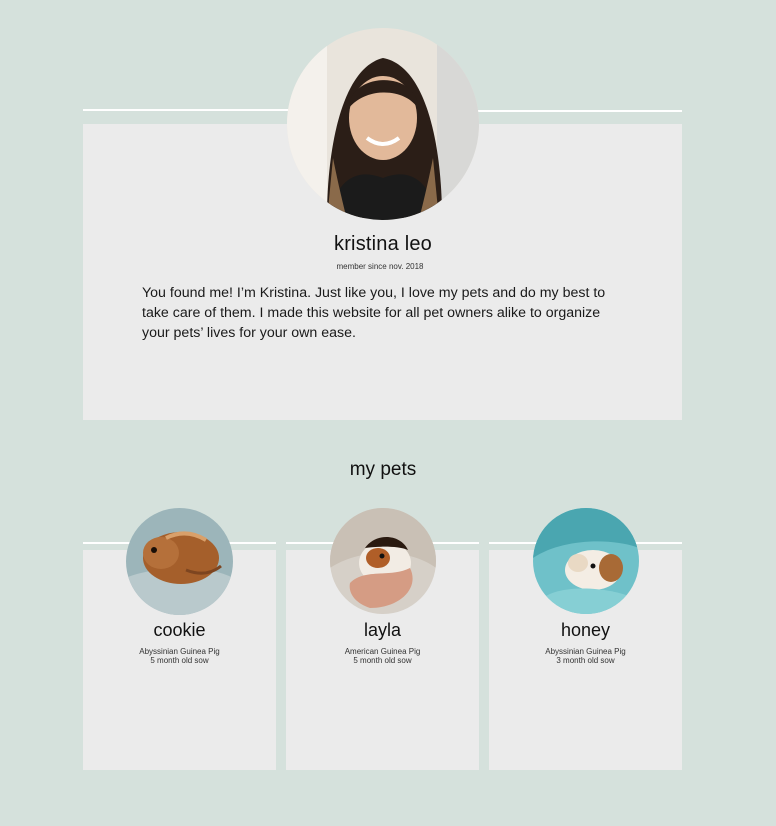 This screenshot has width=776, height=826. Describe the element at coordinates (383, 561) in the screenshot. I see `pet-avatar-layla` at that location.